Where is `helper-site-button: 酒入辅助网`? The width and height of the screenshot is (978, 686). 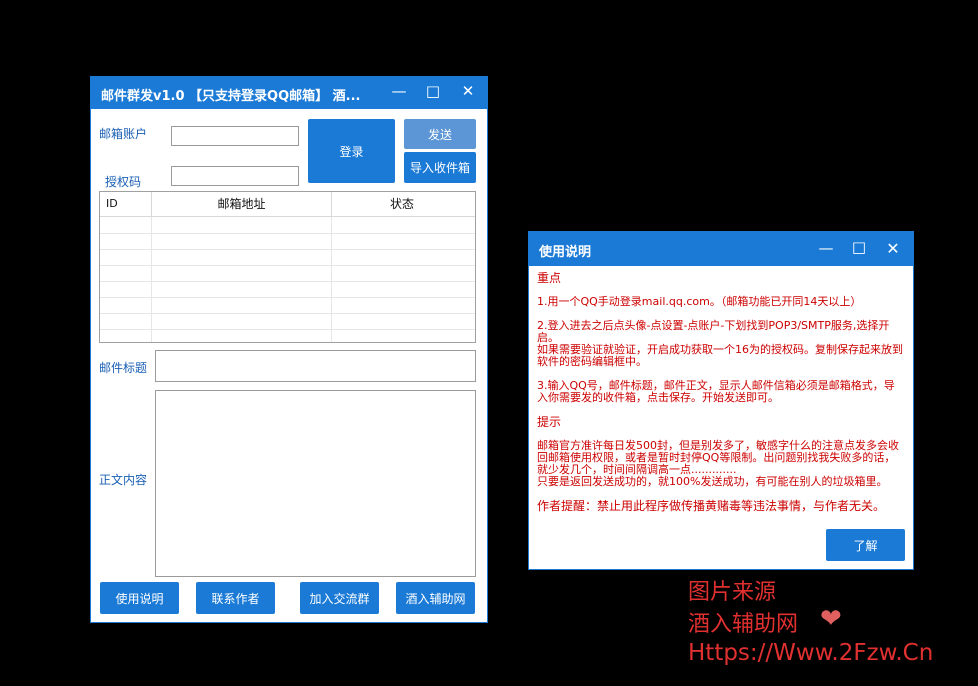
helper-site-button: 酒入辅助网 is located at coordinates (435, 598).